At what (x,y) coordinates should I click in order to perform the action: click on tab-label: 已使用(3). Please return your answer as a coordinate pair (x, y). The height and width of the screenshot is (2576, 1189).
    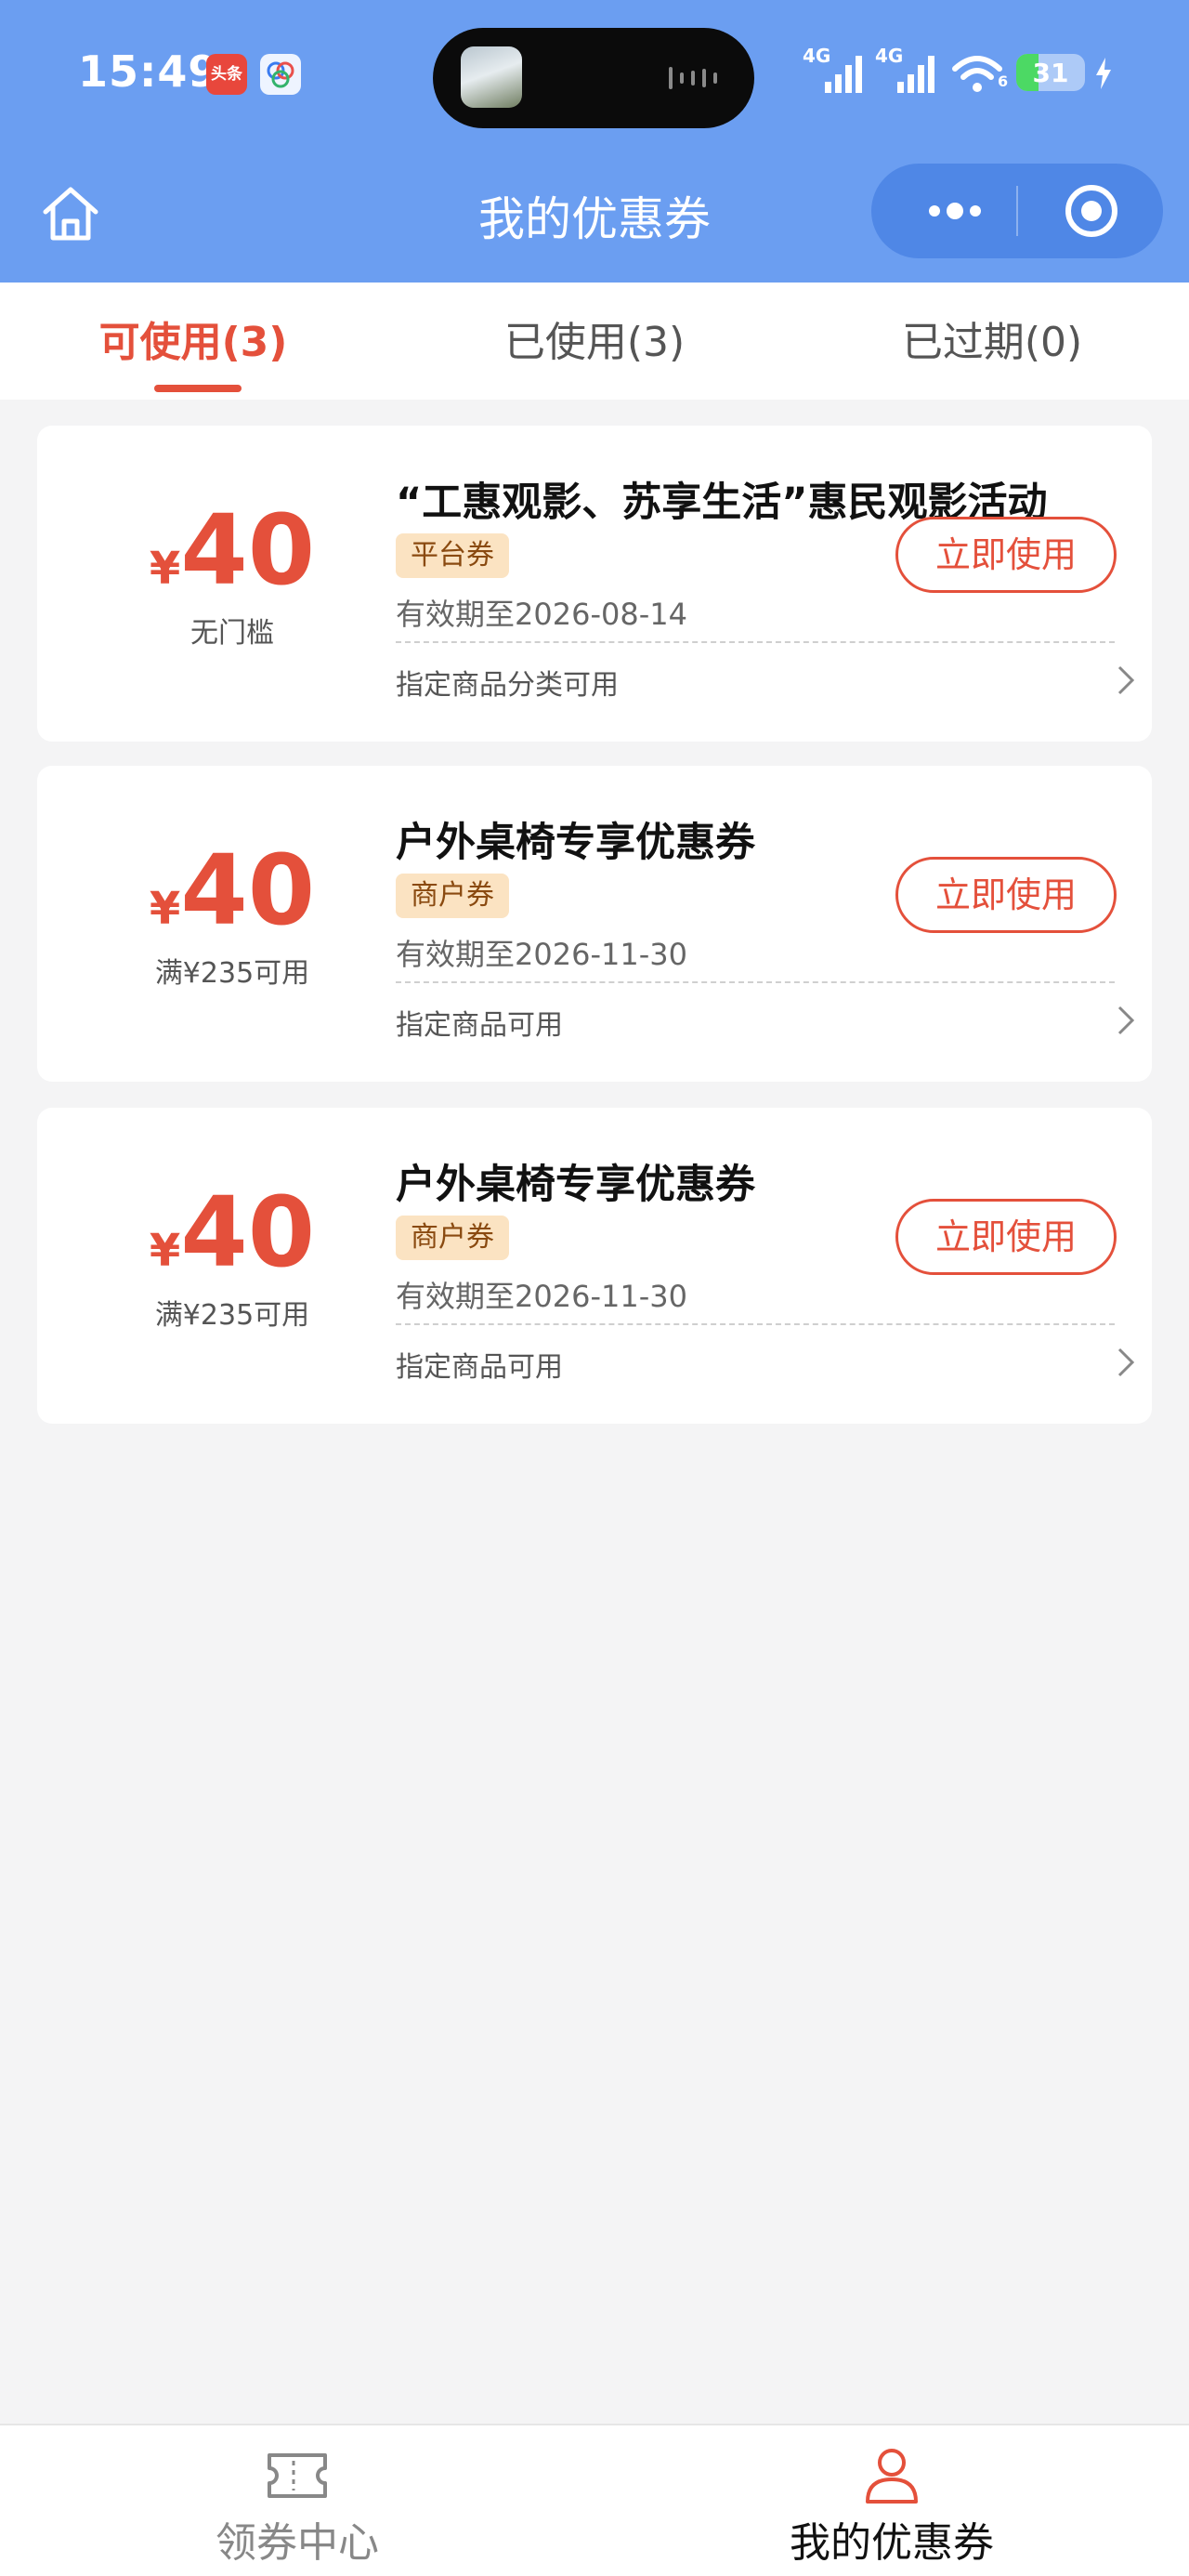
    Looking at the image, I should click on (594, 342).